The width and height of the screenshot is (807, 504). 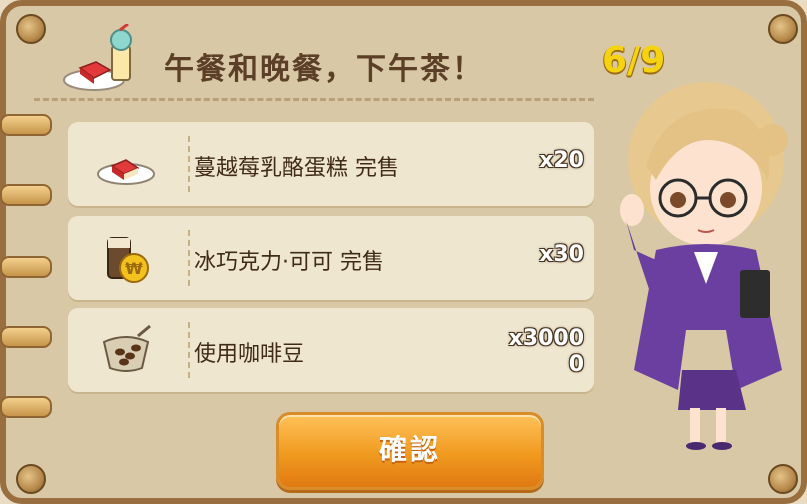 I want to click on item-label: 冰巧克力·可可 完售, so click(x=289, y=262).